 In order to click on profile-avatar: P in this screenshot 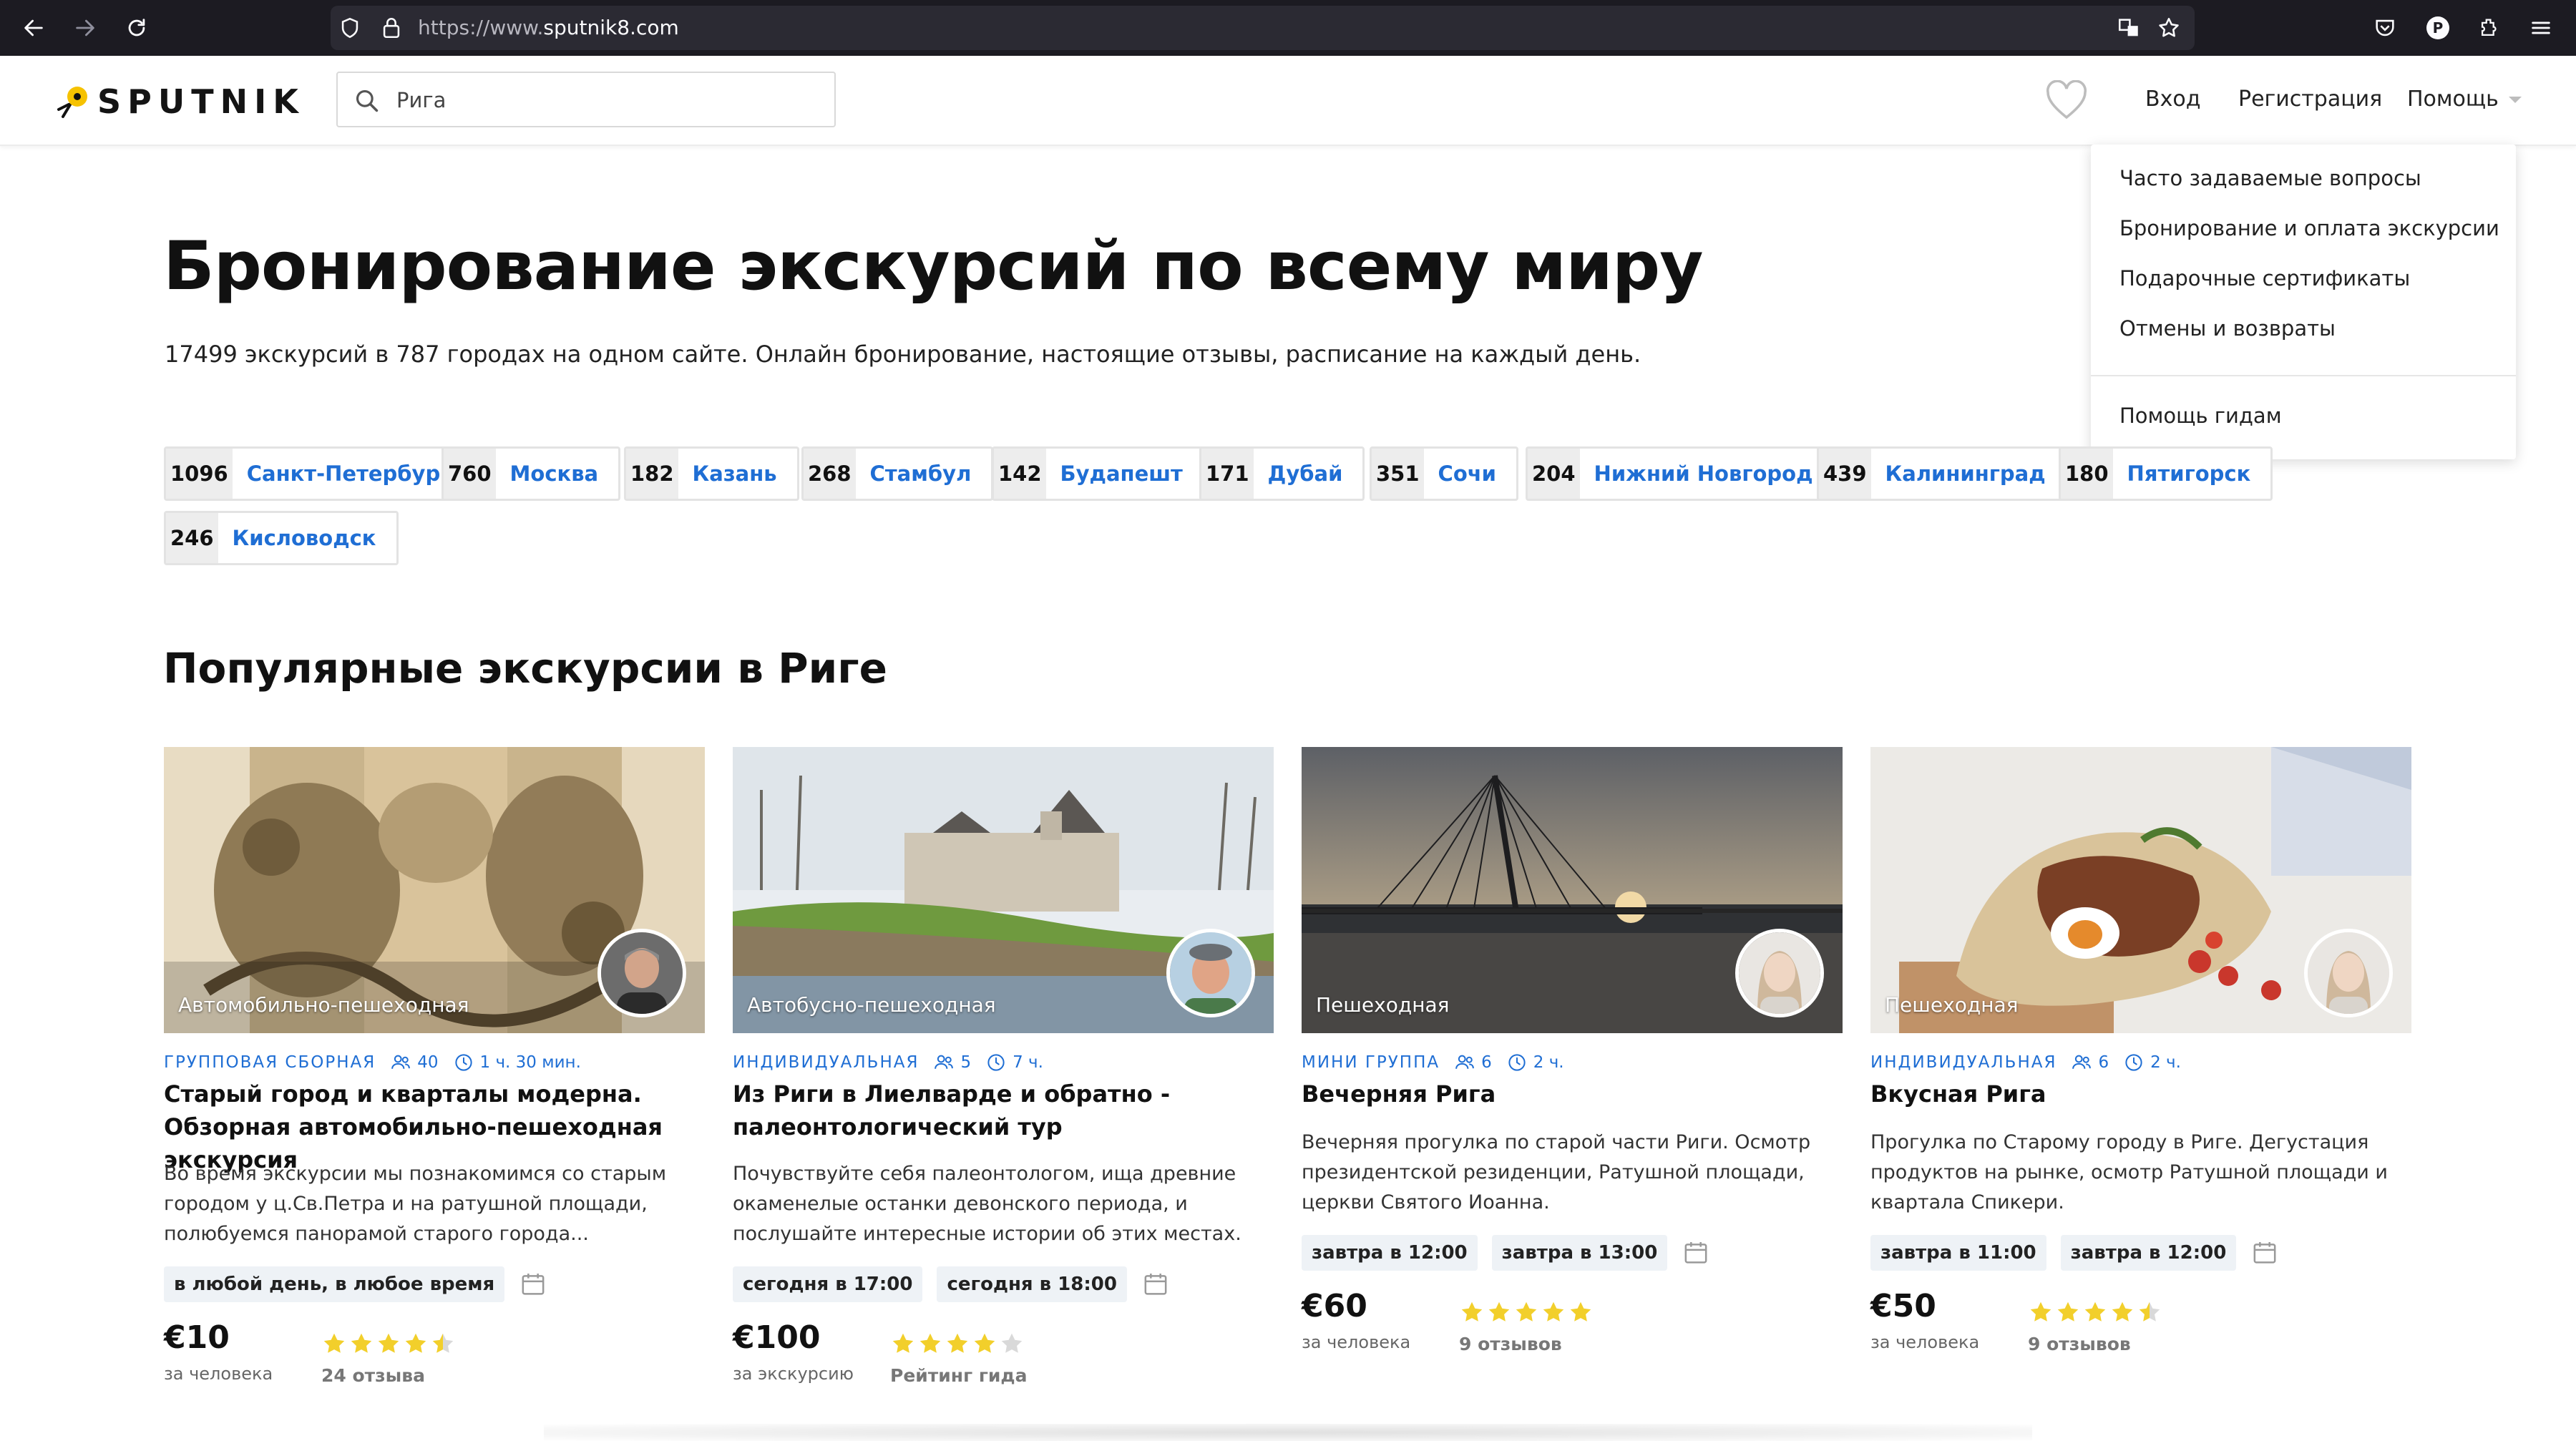, I will do `click(2437, 27)`.